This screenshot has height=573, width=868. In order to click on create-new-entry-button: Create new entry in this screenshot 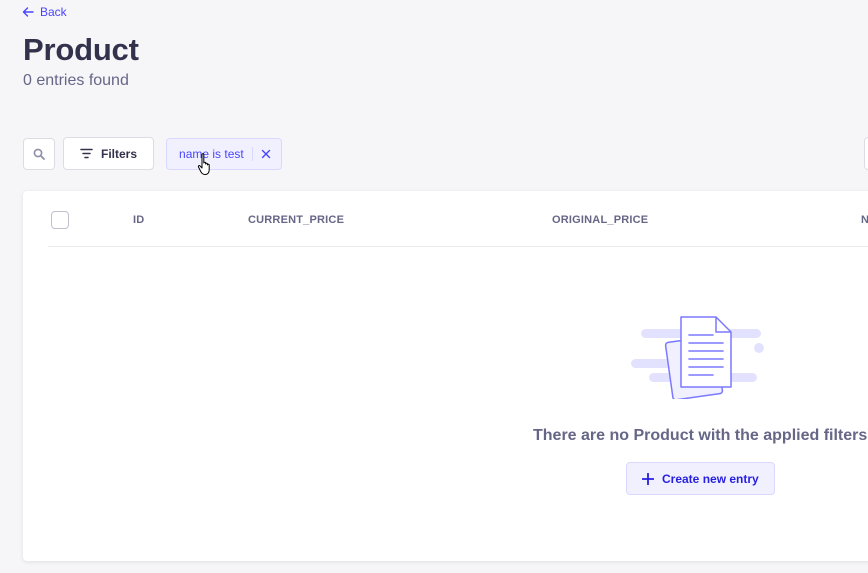, I will do `click(700, 478)`.